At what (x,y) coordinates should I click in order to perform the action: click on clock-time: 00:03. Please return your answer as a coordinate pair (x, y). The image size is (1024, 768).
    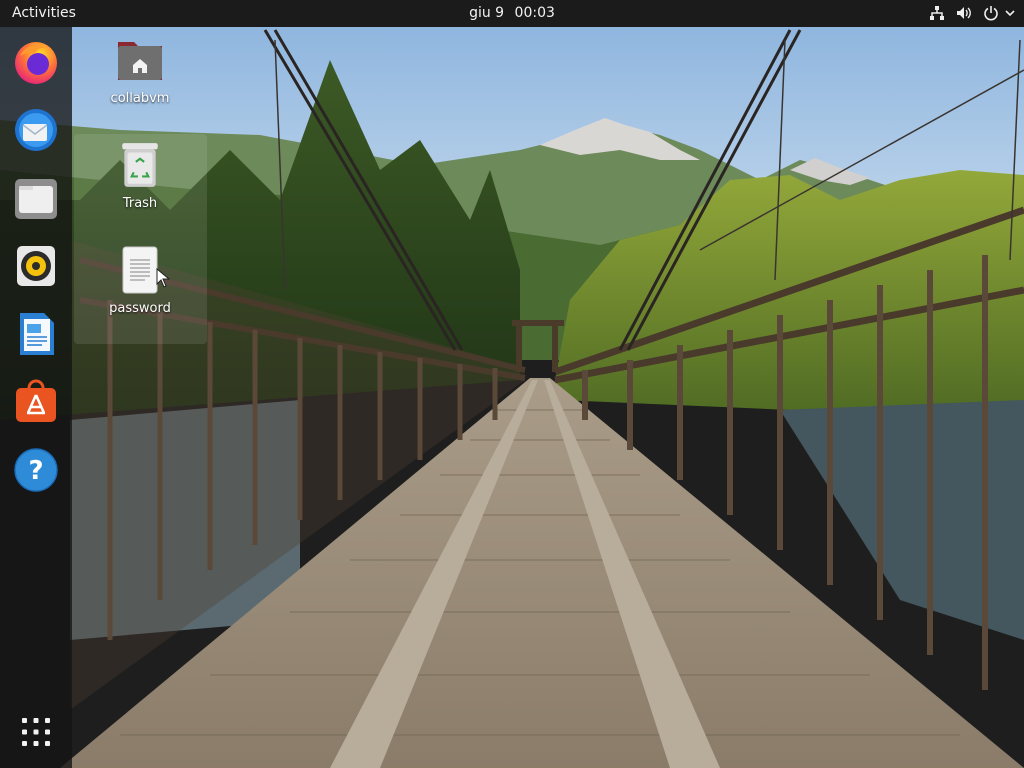
    Looking at the image, I should click on (534, 13).